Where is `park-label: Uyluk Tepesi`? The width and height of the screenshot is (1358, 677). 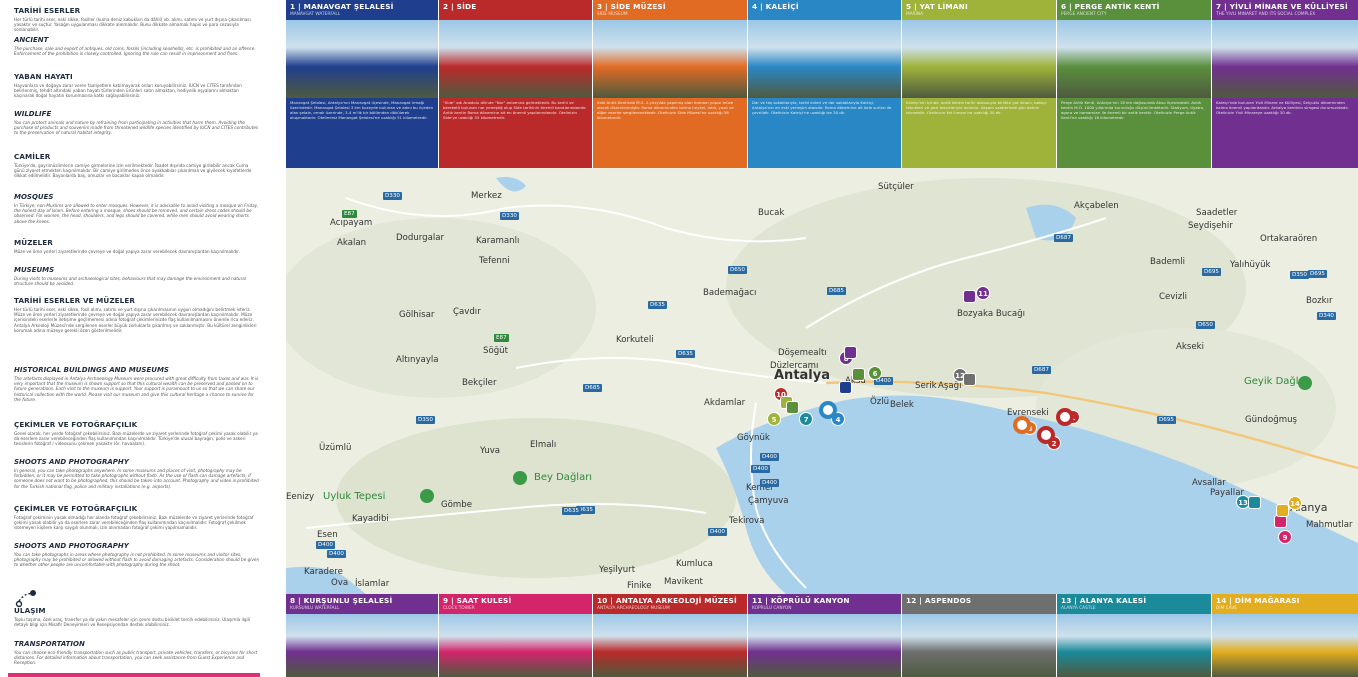
park-label: Uyluk Tepesi is located at coordinates (354, 496).